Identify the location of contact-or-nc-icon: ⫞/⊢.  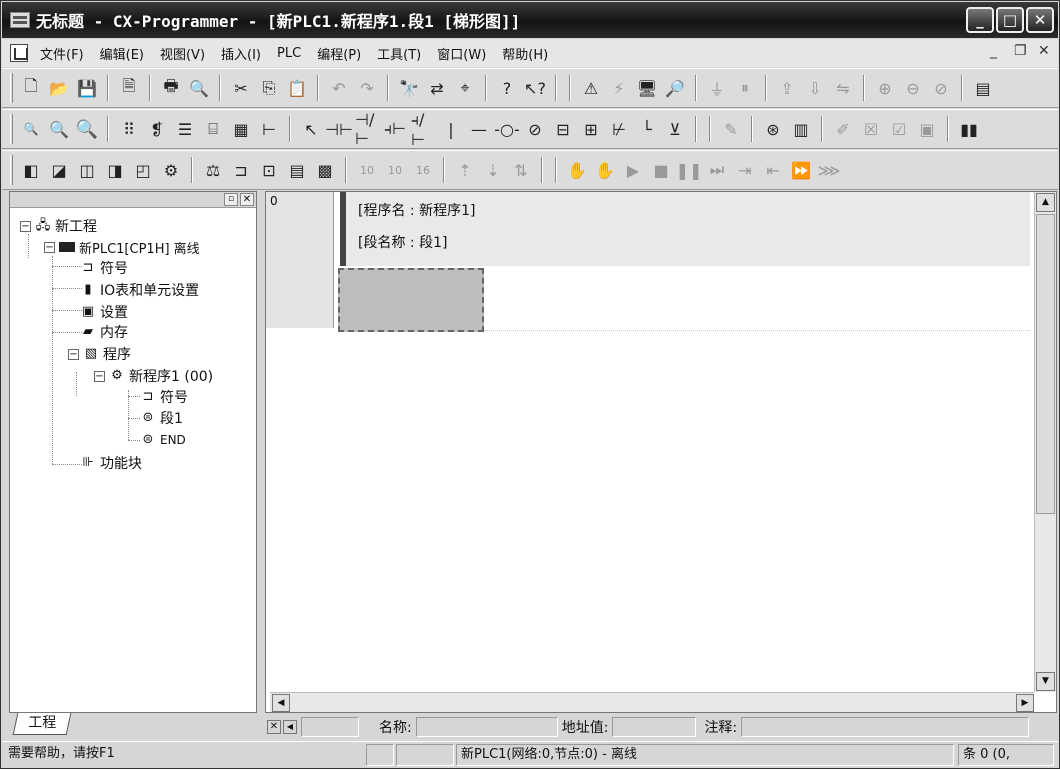
(423, 129).